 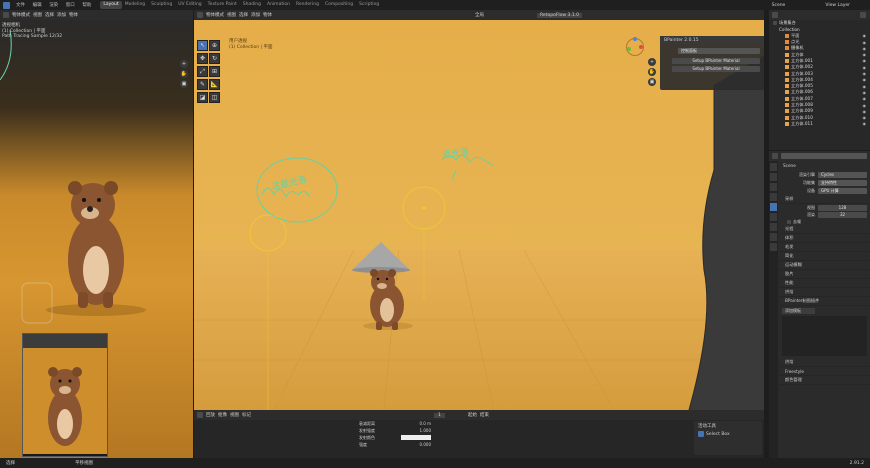 What do you see at coordinates (267, 15) in the screenshot?
I see `main-menu-object: 物体` at bounding box center [267, 15].